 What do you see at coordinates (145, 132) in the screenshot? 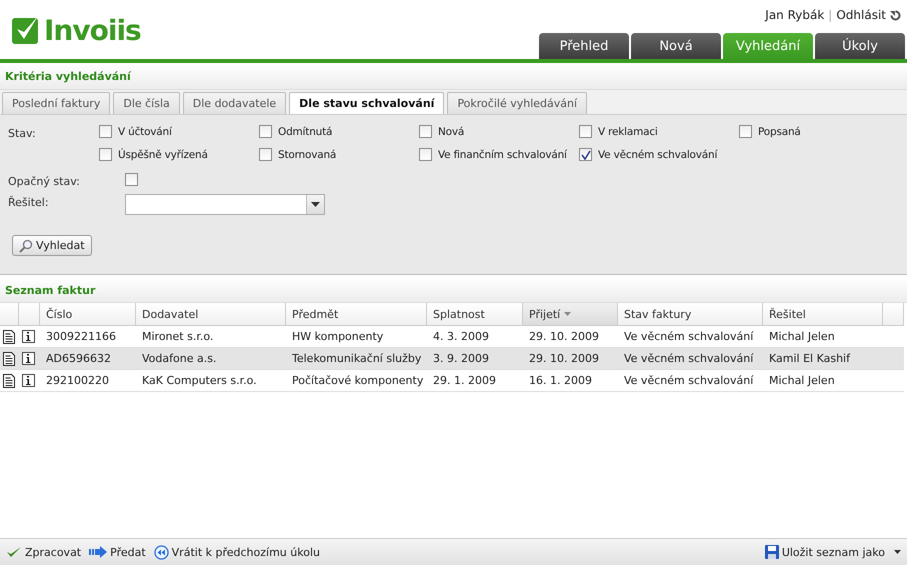
I see `checkbox-label: V účtování` at bounding box center [145, 132].